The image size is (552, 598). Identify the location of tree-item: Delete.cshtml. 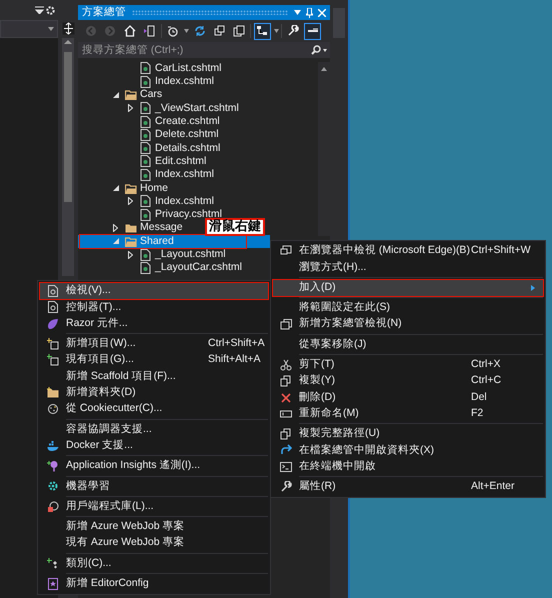
(148, 135).